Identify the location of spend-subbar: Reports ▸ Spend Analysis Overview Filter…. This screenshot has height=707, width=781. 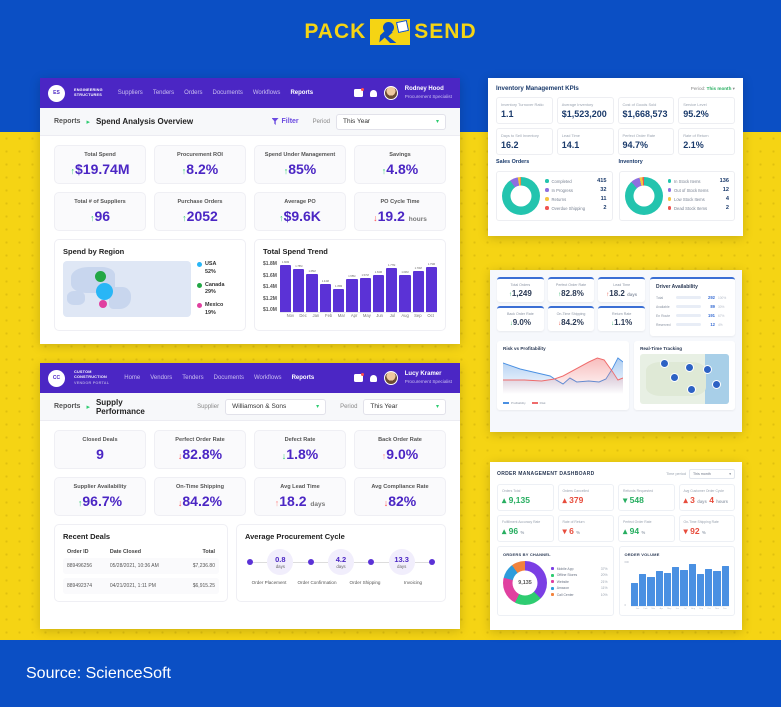
(250, 122).